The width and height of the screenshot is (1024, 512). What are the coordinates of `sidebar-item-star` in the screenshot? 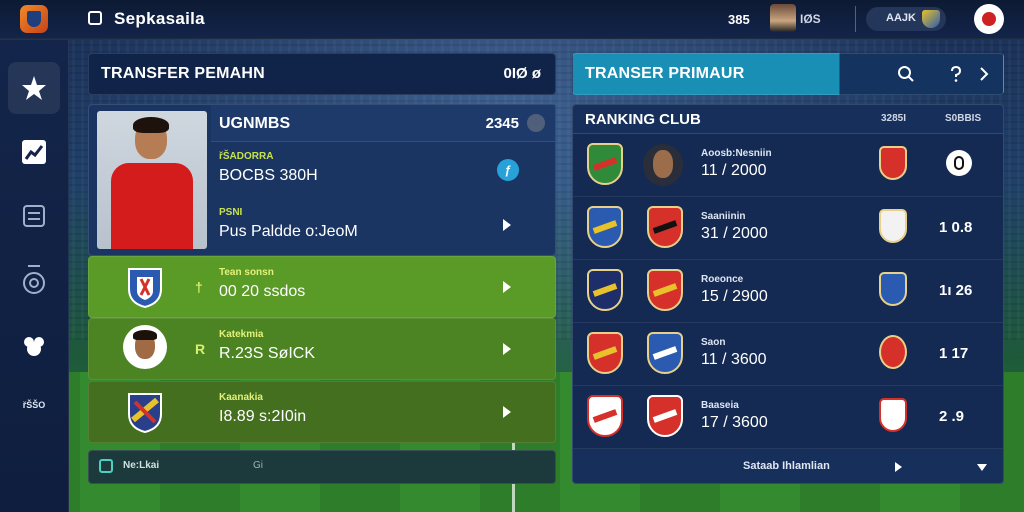 It's located at (34, 88).